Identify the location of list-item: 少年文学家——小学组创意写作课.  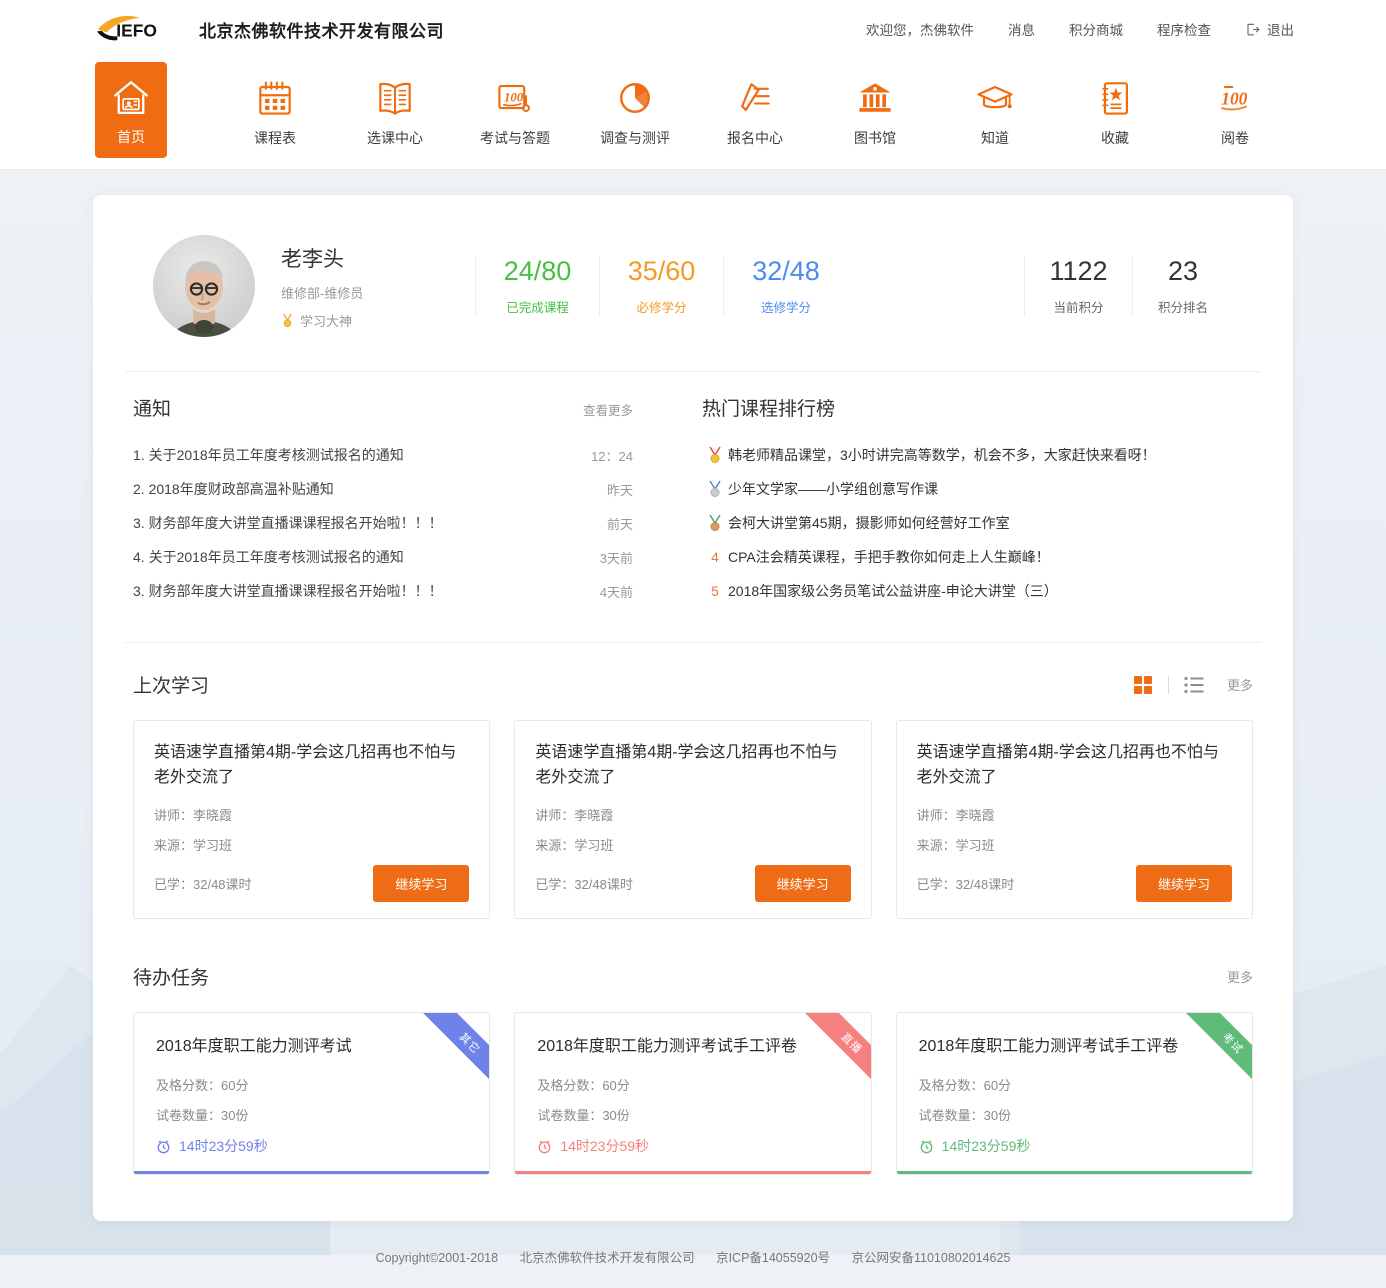
(977, 489).